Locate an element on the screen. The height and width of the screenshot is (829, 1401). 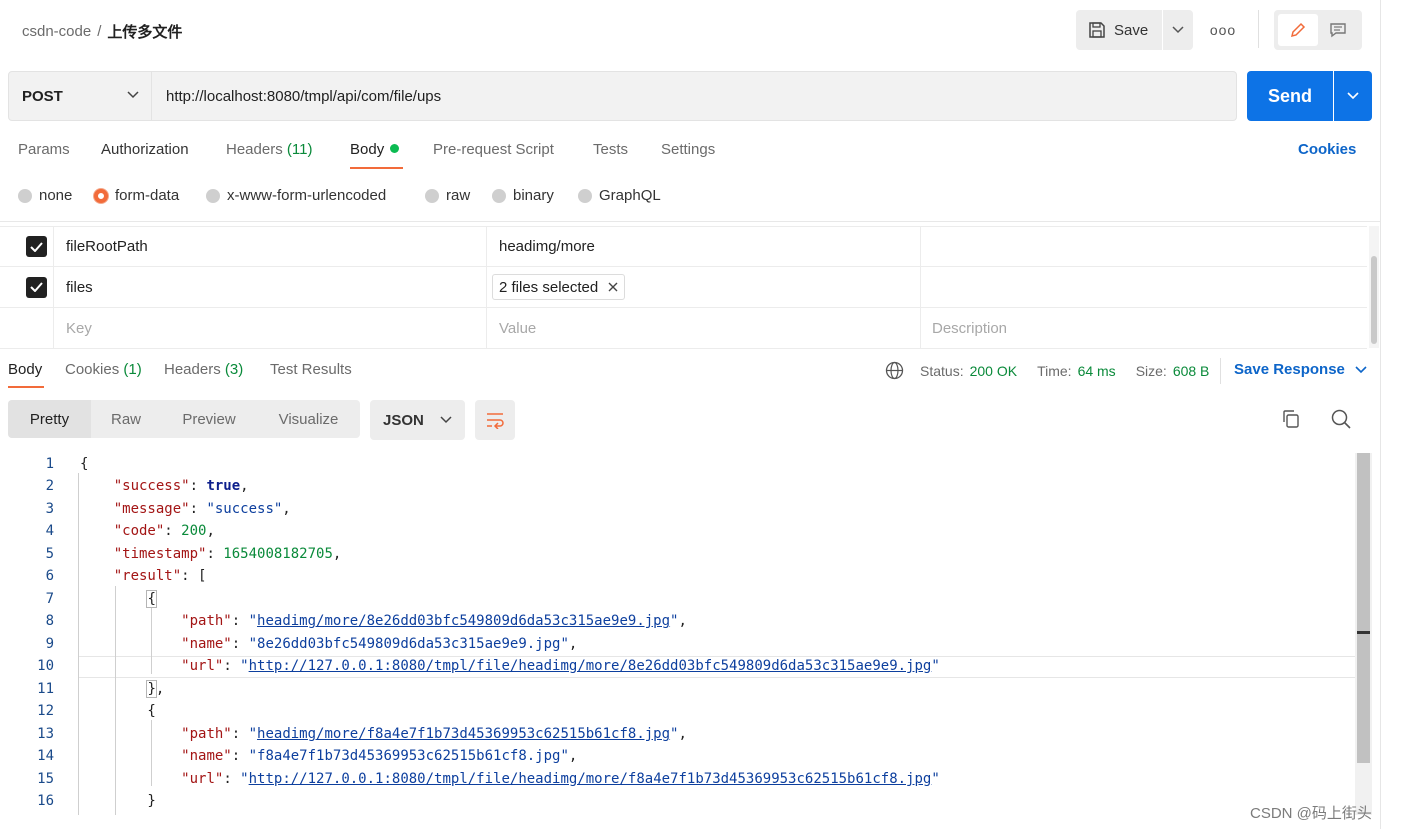
more-options-button: ooo is located at coordinates (1223, 30).